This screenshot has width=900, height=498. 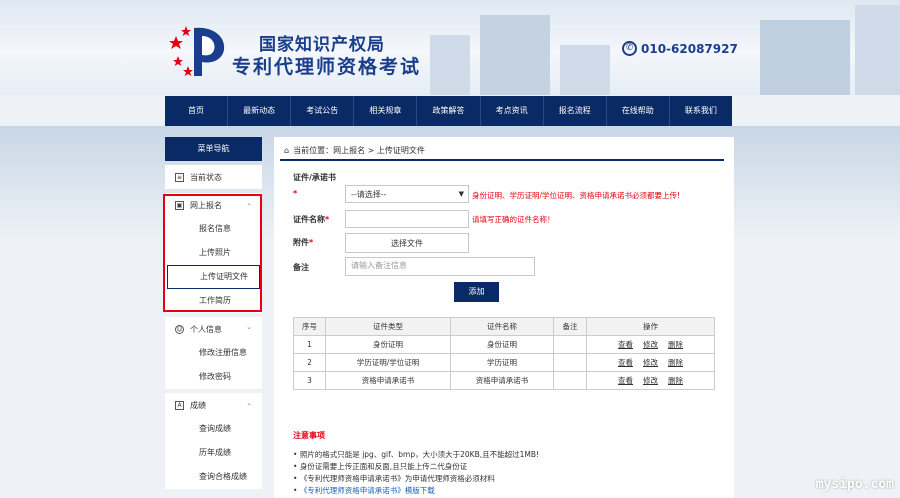 What do you see at coordinates (388, 362) in the screenshot?
I see `cell-type: 学历证明/学位证明` at bounding box center [388, 362].